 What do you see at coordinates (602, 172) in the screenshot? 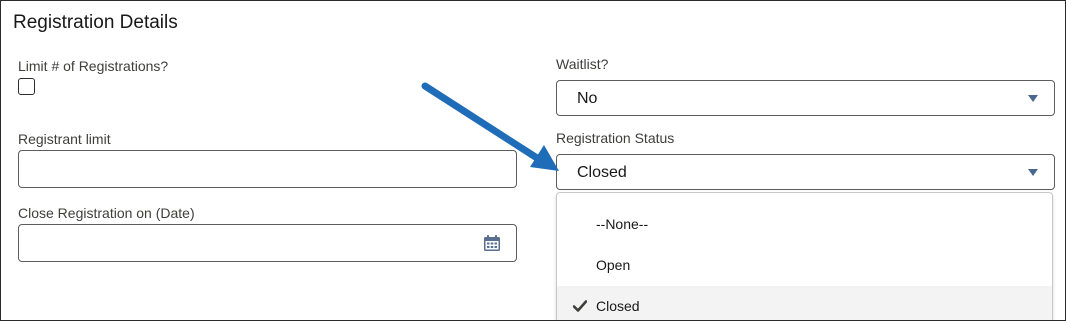
I see `registration-status-value: Closed` at bounding box center [602, 172].